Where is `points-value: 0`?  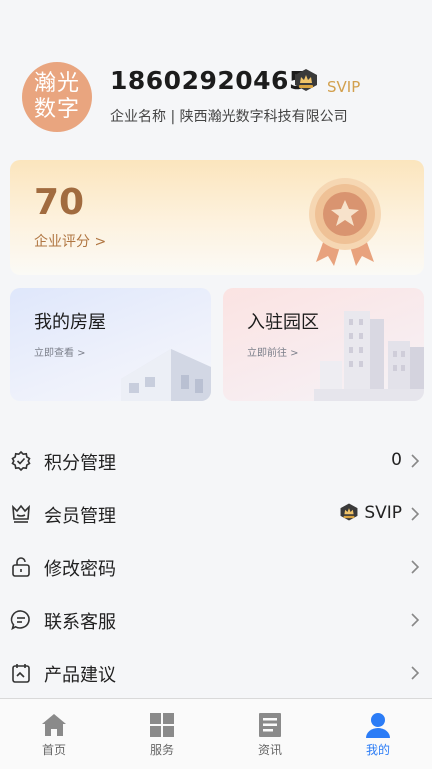 points-value: 0 is located at coordinates (396, 460).